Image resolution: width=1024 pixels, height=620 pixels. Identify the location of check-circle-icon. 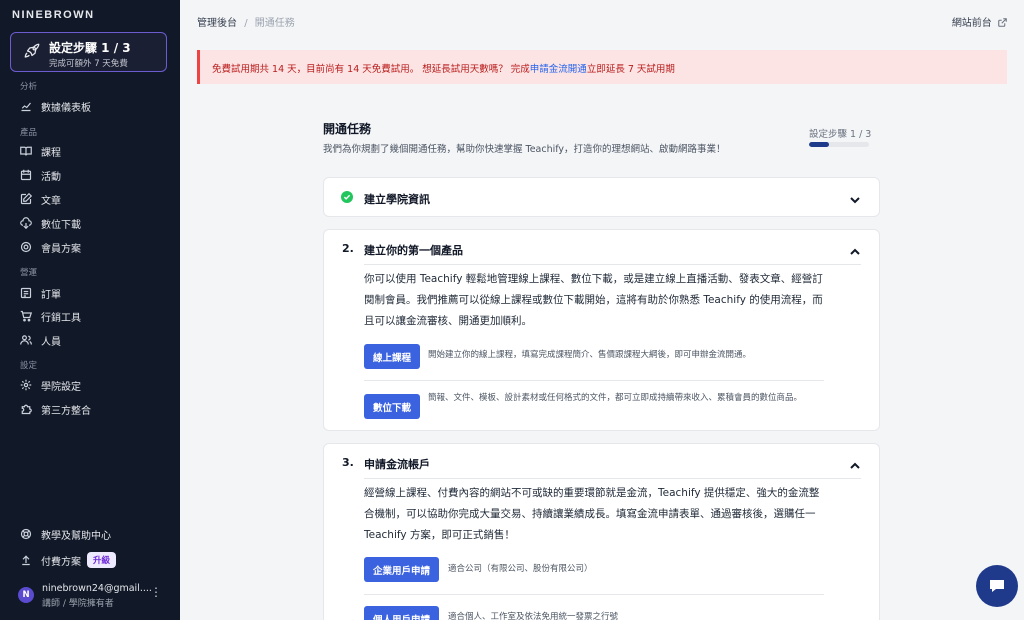
(347, 197).